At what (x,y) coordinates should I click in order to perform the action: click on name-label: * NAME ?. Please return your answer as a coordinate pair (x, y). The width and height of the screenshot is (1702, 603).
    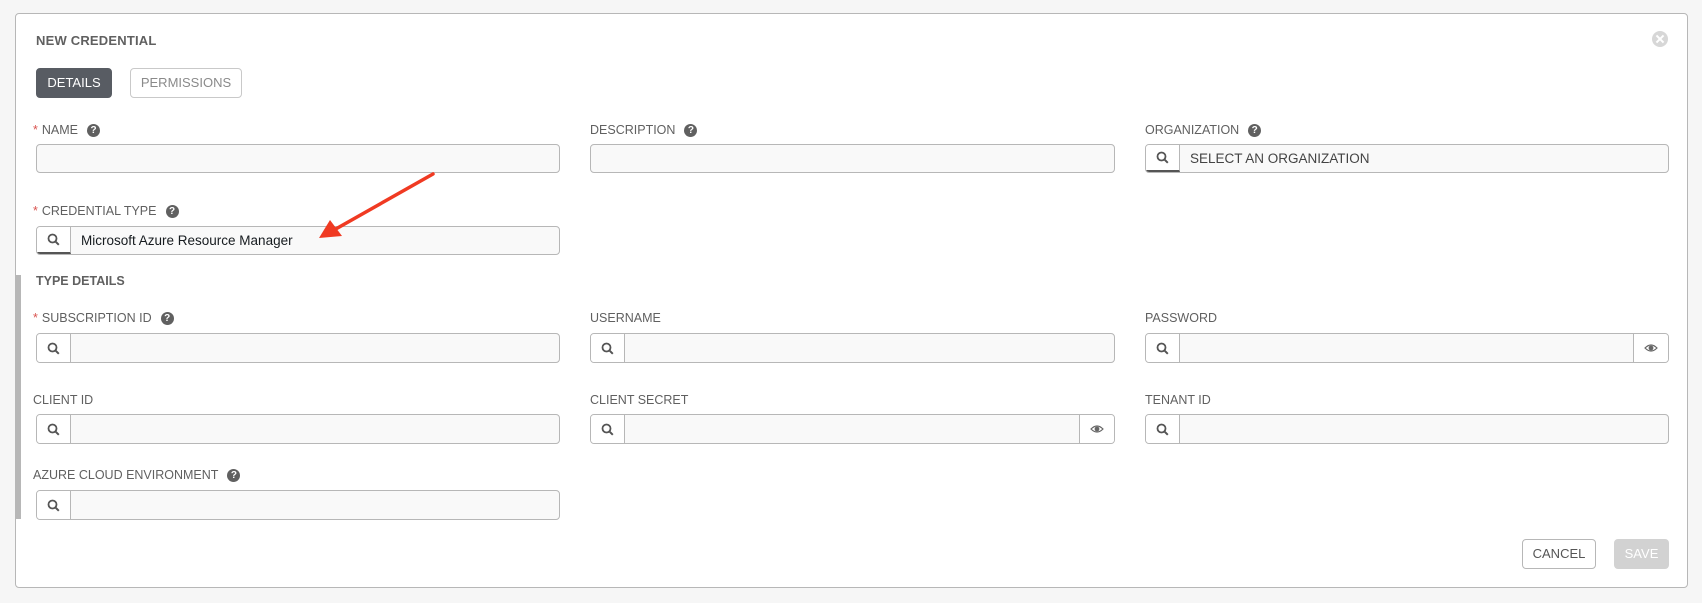
    Looking at the image, I should click on (66, 130).